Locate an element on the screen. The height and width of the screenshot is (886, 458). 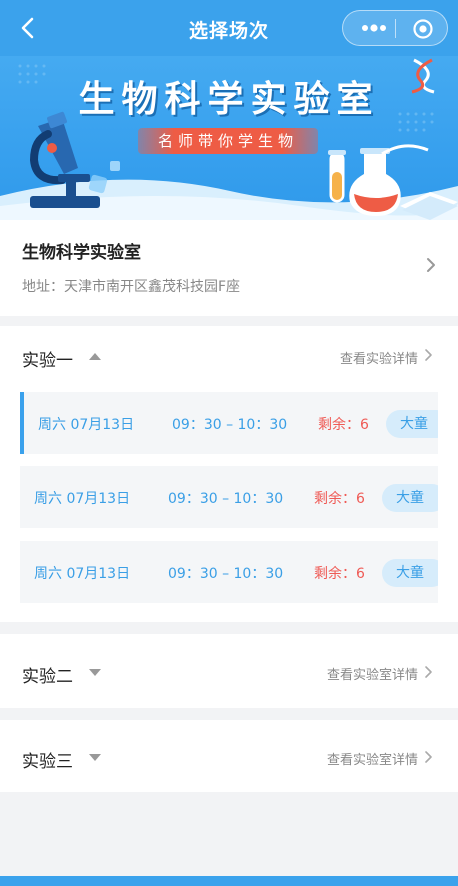
experiment-detail-link: 查看实验详情 is located at coordinates (379, 357).